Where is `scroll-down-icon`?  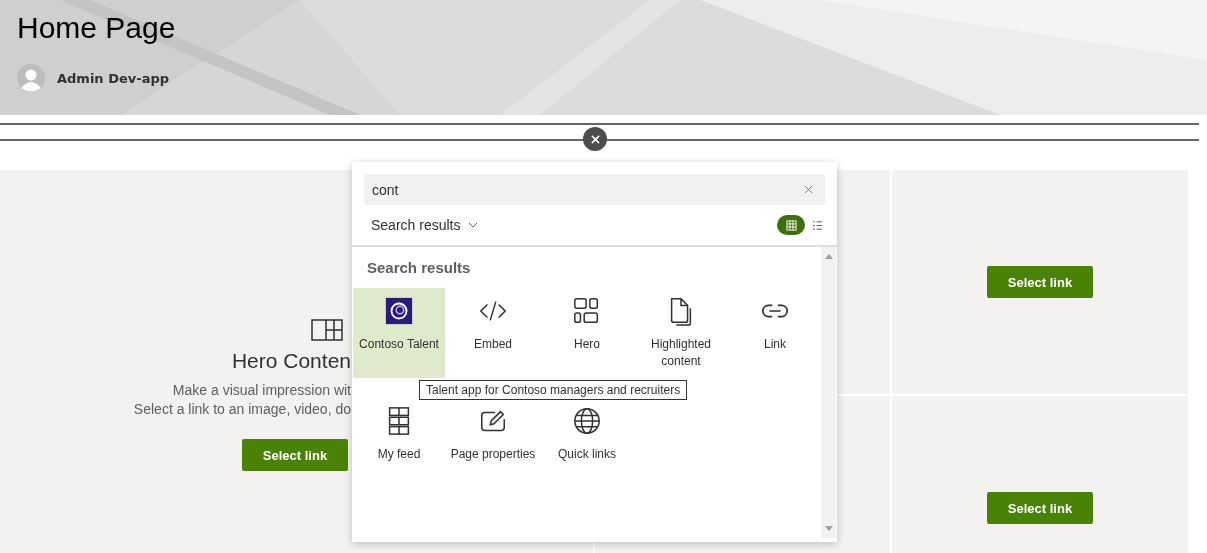 scroll-down-icon is located at coordinates (828, 529).